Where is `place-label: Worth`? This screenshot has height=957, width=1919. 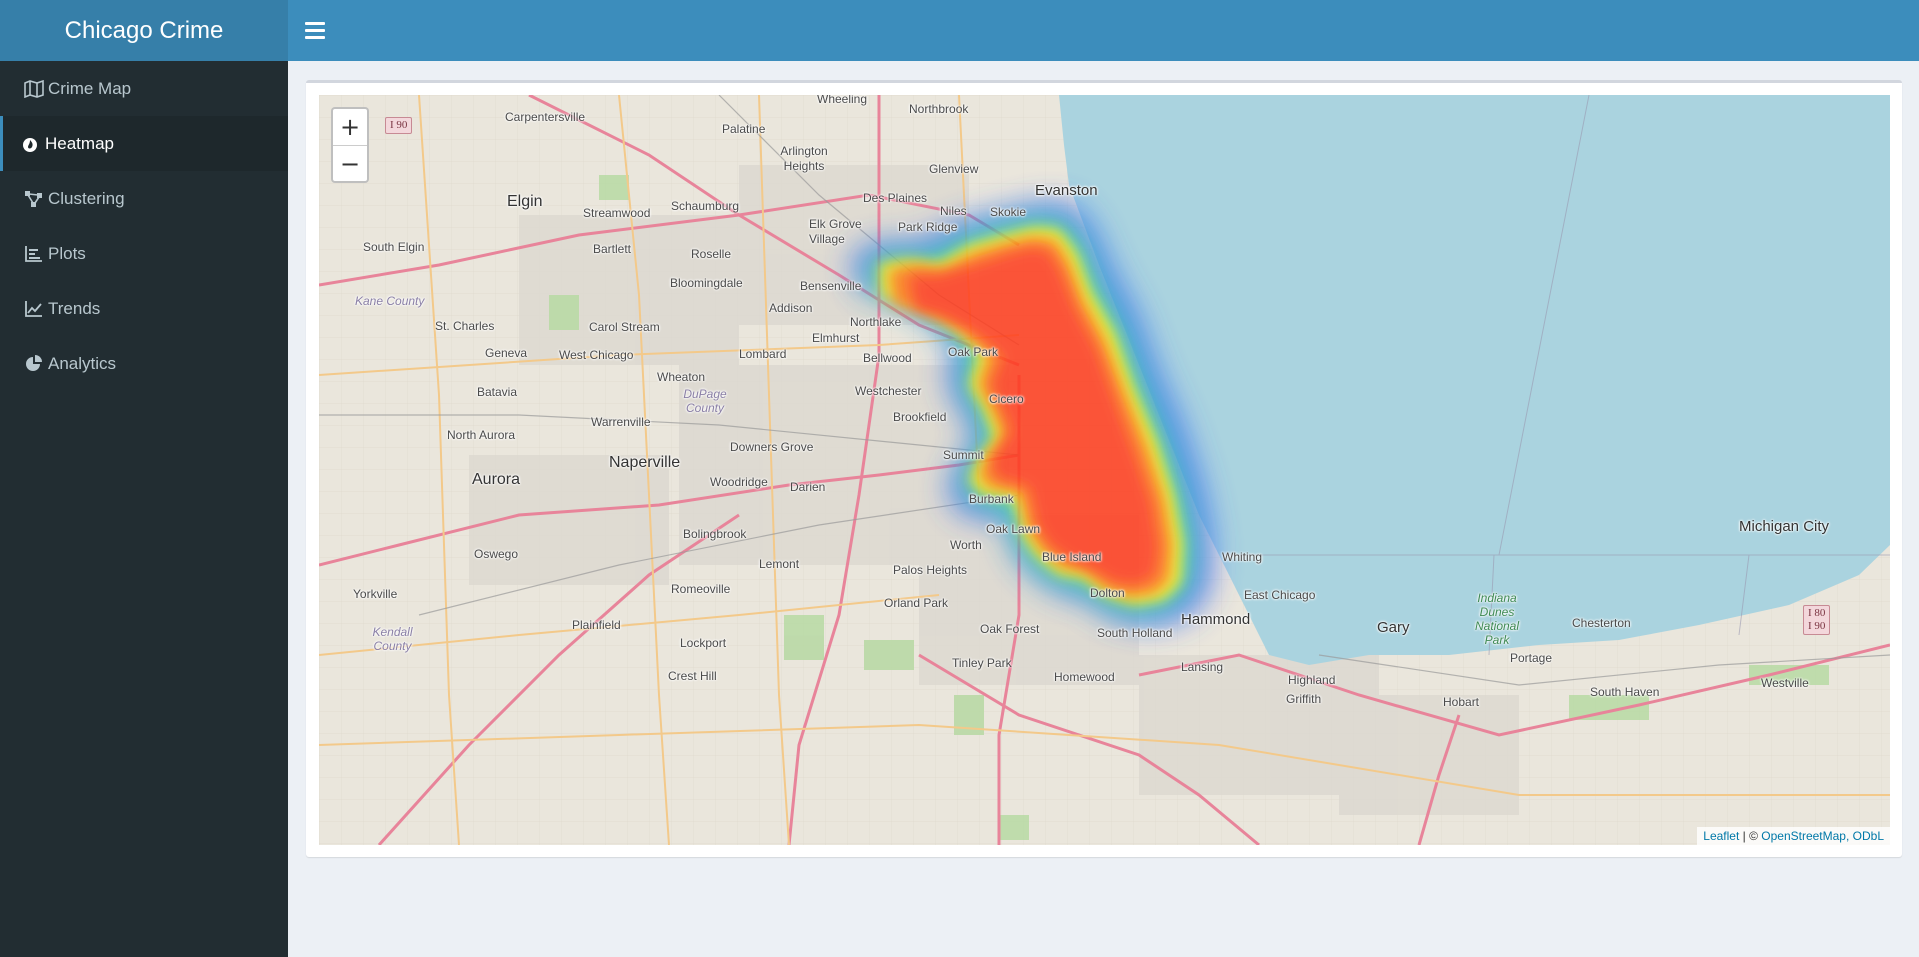 place-label: Worth is located at coordinates (966, 545).